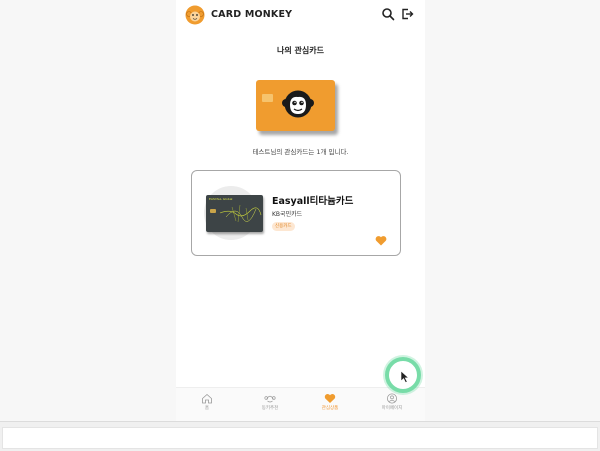 This screenshot has height=451, width=600. What do you see at coordinates (207, 408) in the screenshot?
I see `nav-label: 홈` at bounding box center [207, 408].